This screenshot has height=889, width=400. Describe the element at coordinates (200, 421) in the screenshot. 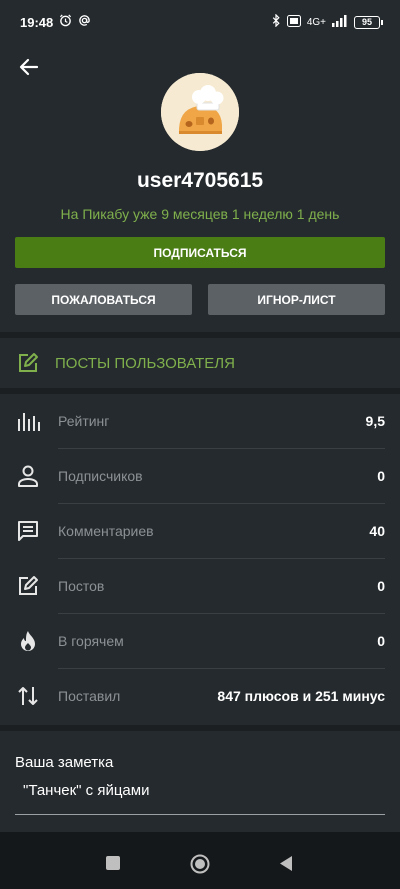

I see `stat-row-rating: Рейтинг 9,5` at that location.